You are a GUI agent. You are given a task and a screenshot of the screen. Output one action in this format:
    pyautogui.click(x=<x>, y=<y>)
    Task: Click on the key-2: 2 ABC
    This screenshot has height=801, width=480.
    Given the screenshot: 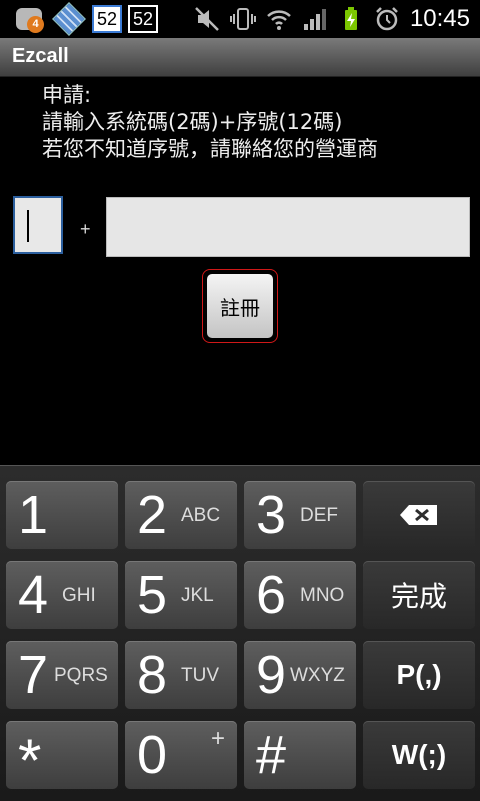 What is the action you would take?
    pyautogui.click(x=181, y=515)
    